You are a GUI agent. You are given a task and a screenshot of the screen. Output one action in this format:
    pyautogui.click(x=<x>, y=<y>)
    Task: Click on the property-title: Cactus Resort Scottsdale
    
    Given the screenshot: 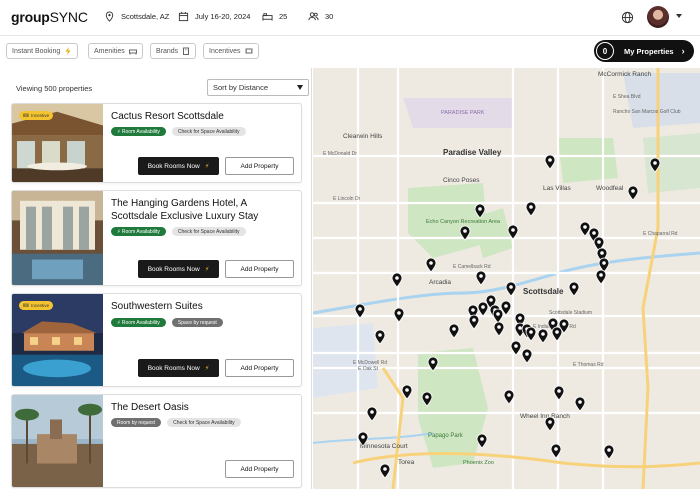 What is the action you would take?
    pyautogui.click(x=203, y=116)
    